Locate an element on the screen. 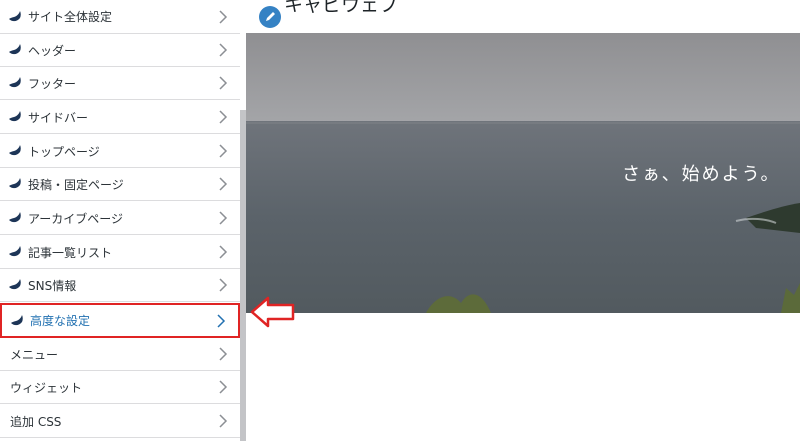  panel-label: ウィジェット is located at coordinates (46, 387).